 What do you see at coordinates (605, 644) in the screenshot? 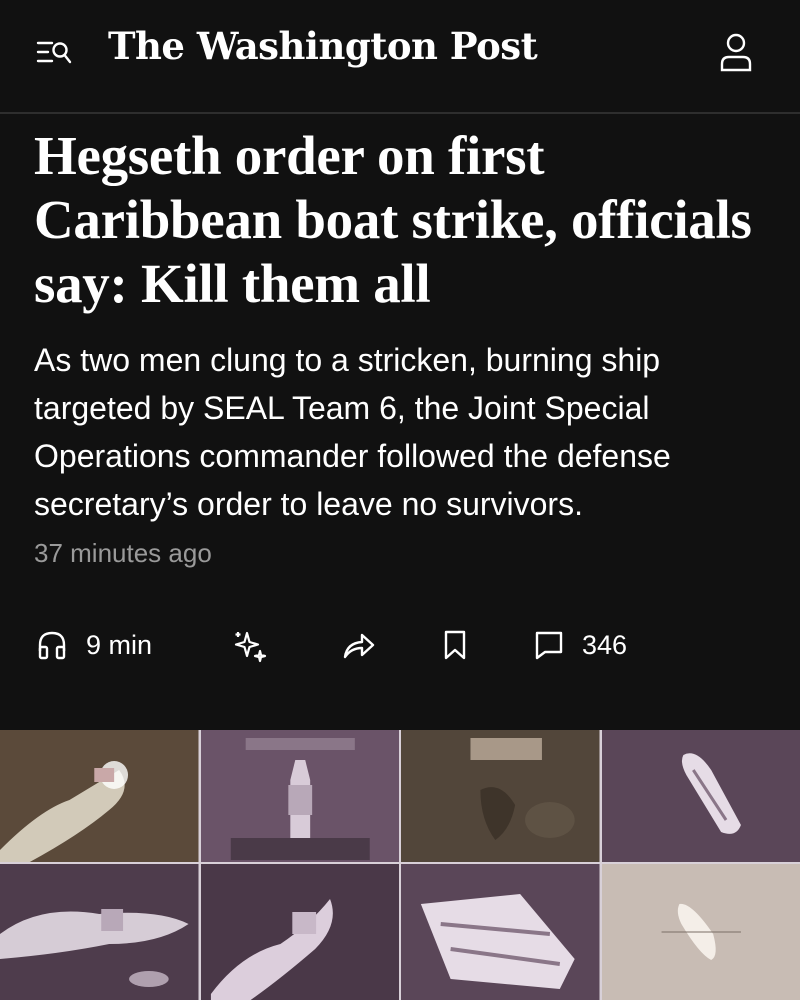
I see `comment-count: 346` at bounding box center [605, 644].